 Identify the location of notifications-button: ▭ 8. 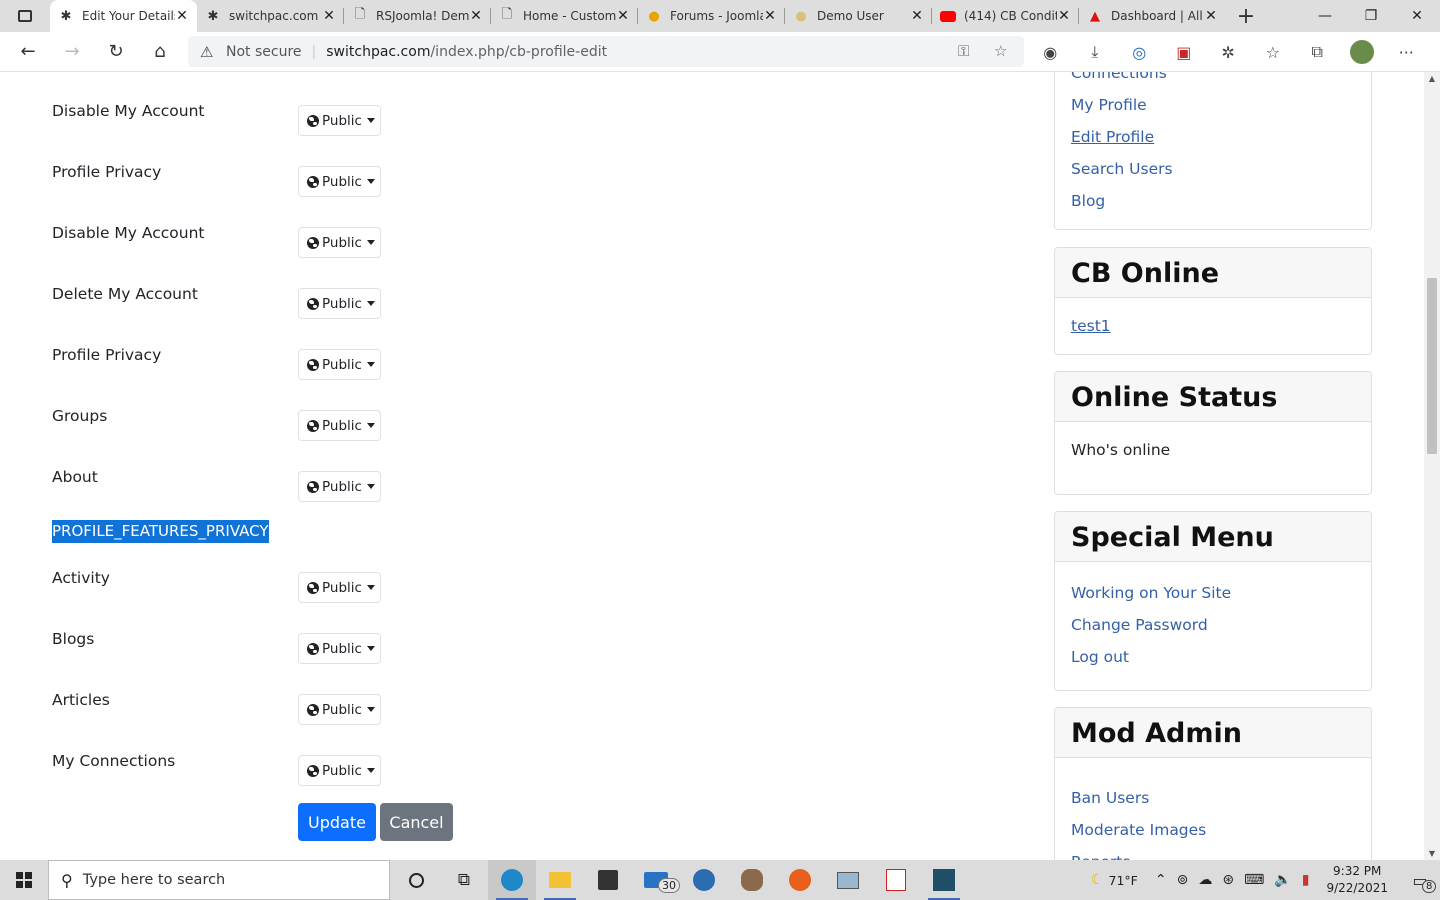
(1420, 880).